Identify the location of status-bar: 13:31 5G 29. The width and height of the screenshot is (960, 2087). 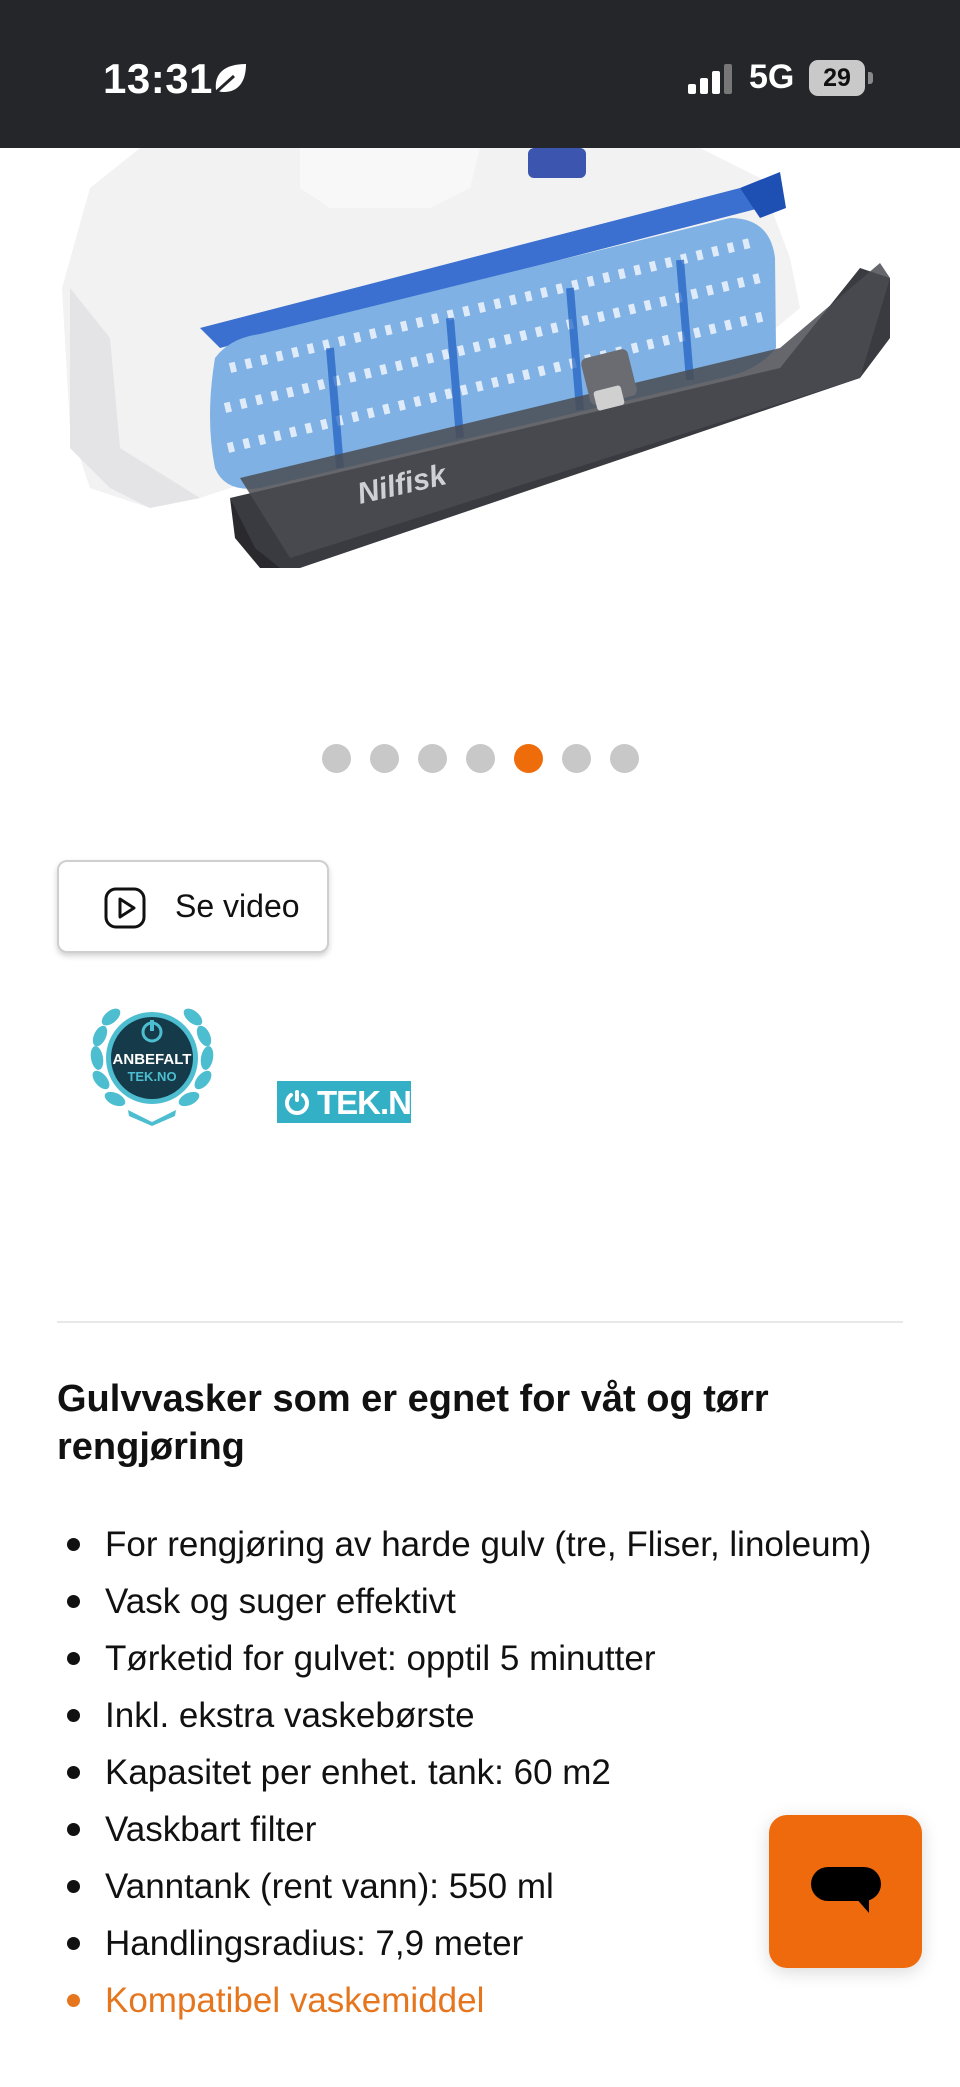
(480, 74).